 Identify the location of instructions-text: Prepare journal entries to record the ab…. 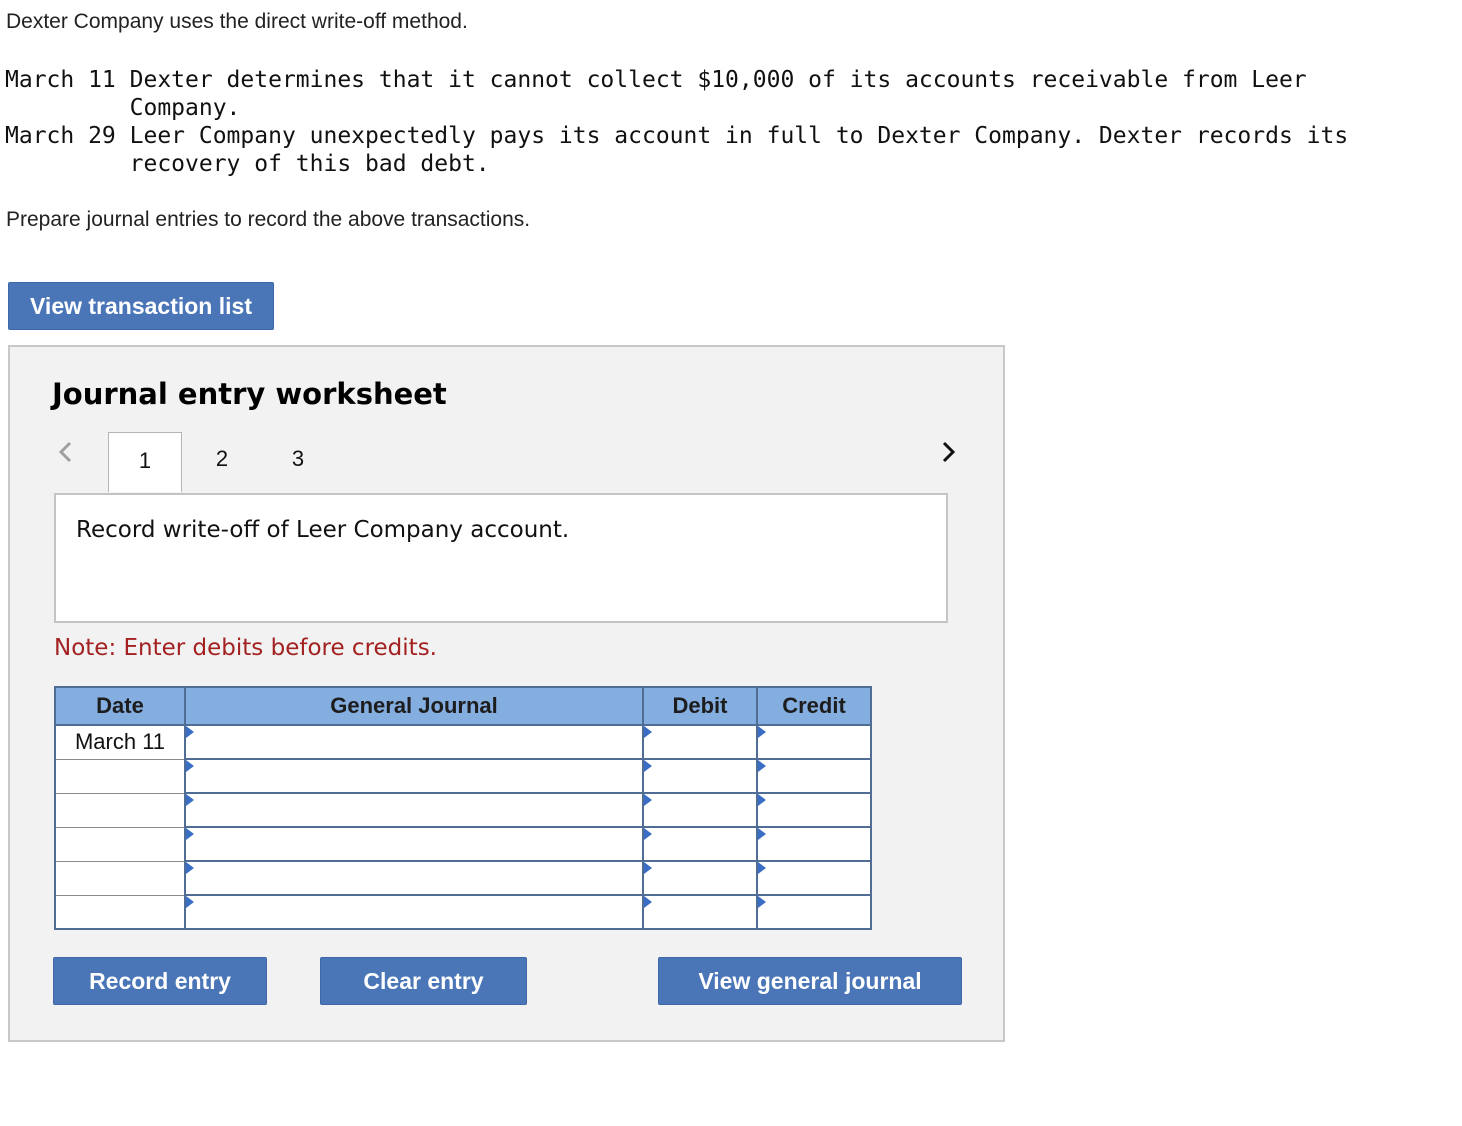
(268, 219).